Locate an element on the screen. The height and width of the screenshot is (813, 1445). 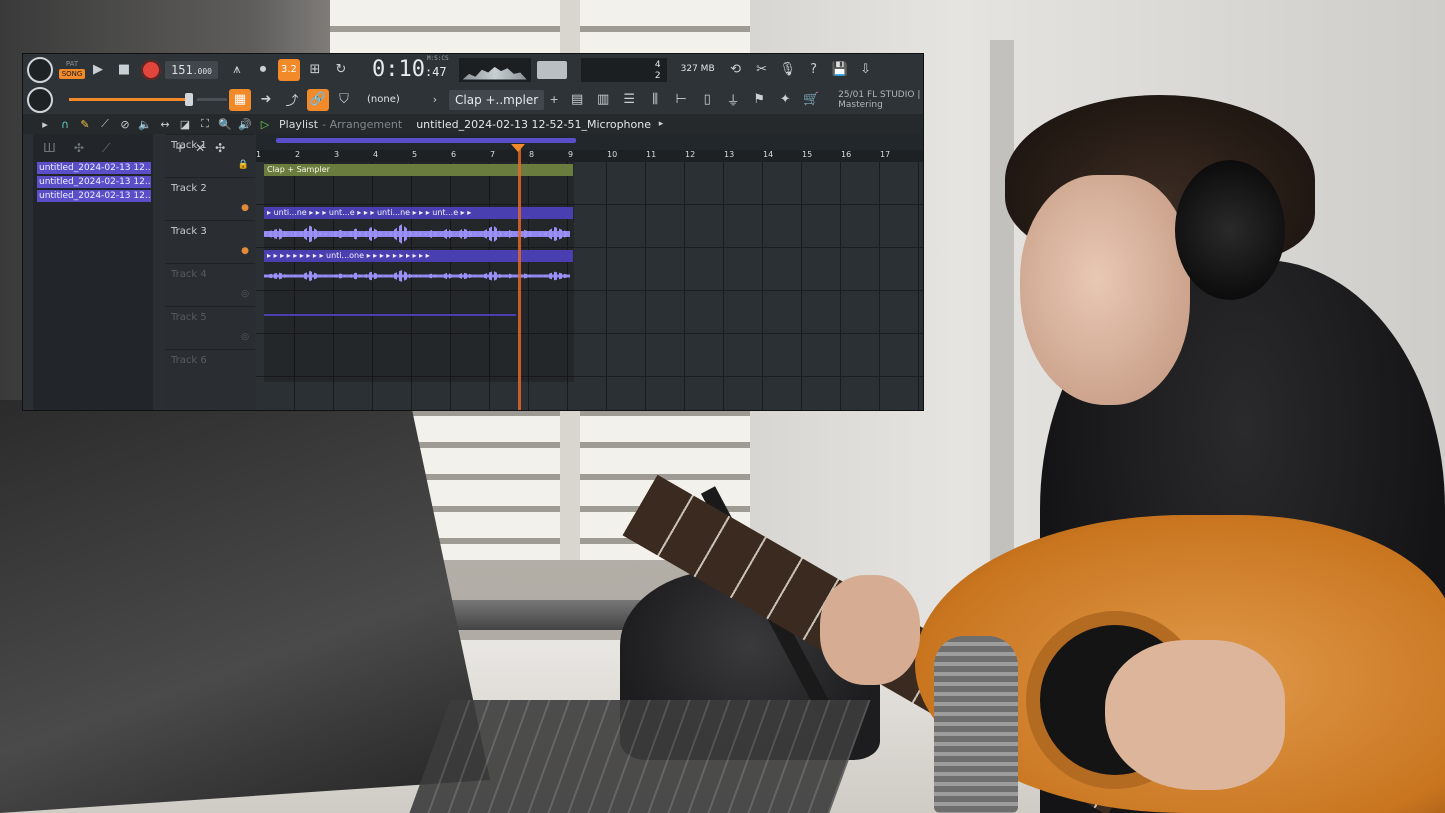
pencil-icon: ✎ is located at coordinates (85, 124).